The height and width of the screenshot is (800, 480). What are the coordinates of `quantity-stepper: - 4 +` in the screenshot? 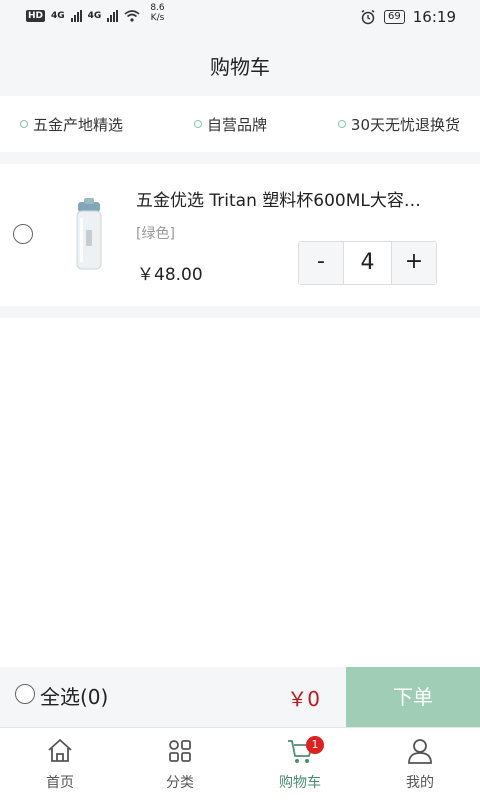 It's located at (367, 263).